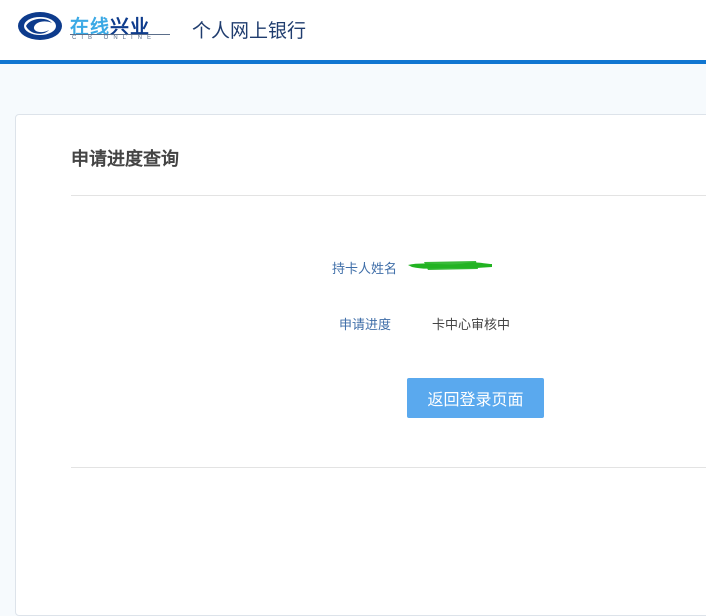  Describe the element at coordinates (96, 28) in the screenshot. I see `cib-online-logo: 在线兴业 CIB ONLINE` at that location.